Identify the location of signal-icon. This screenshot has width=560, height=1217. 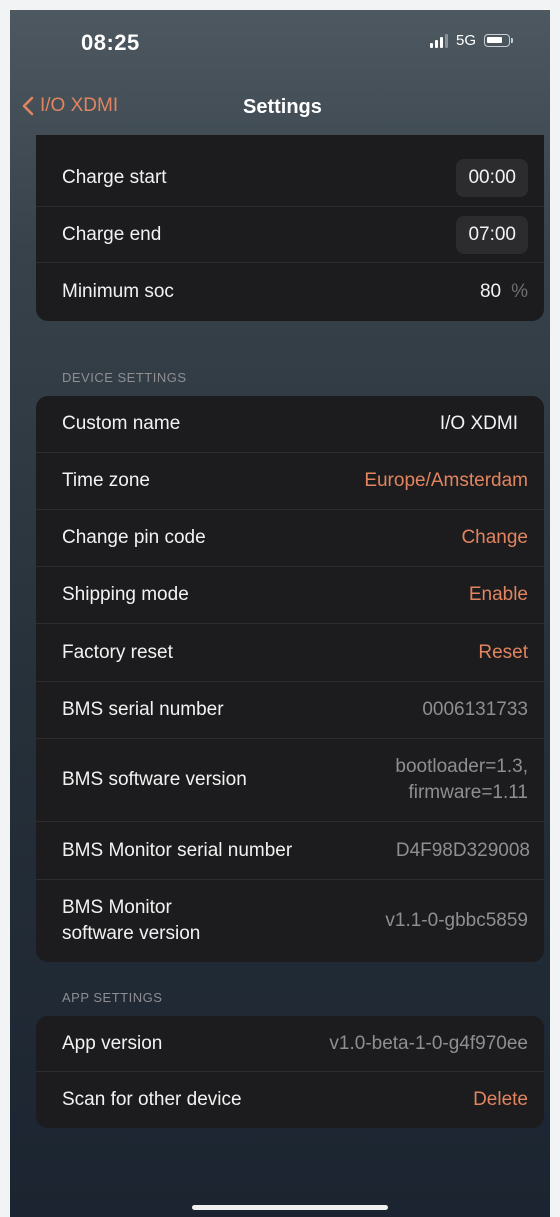
(438, 40).